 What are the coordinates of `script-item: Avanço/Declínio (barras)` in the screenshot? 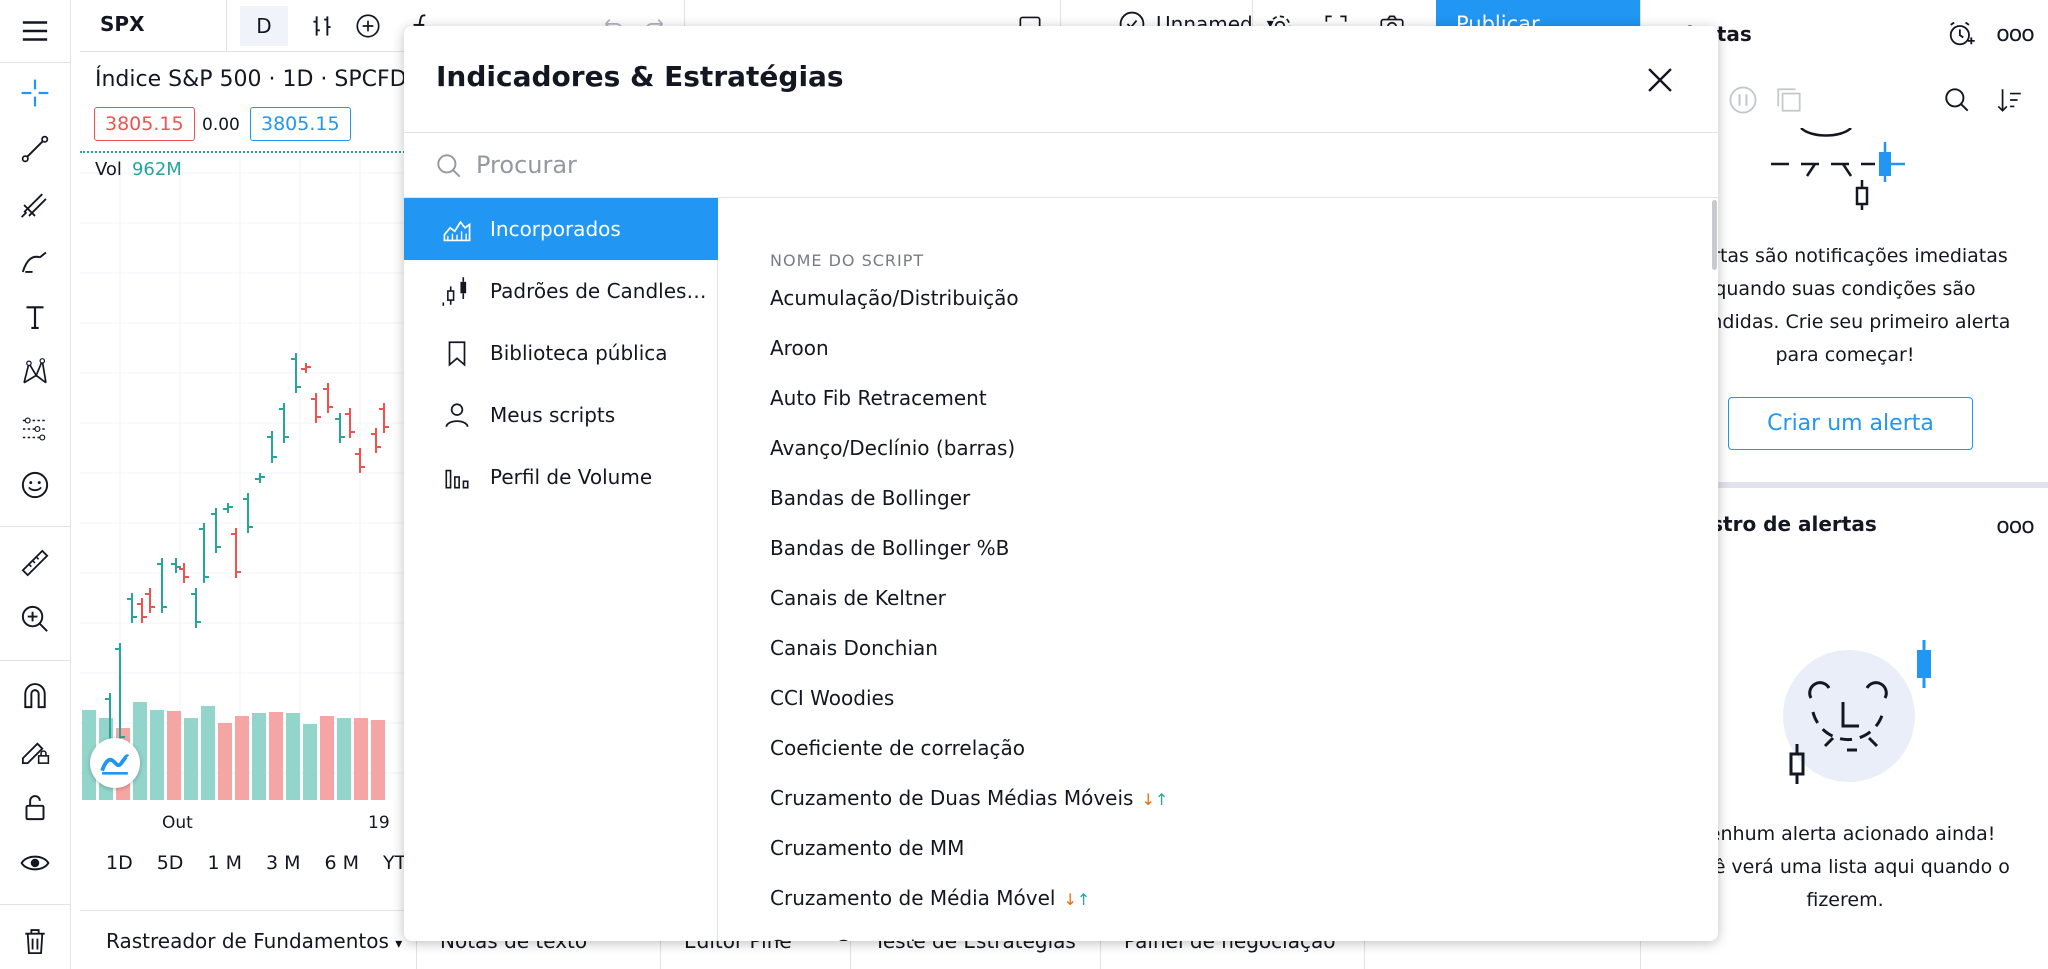 It's located at (892, 448).